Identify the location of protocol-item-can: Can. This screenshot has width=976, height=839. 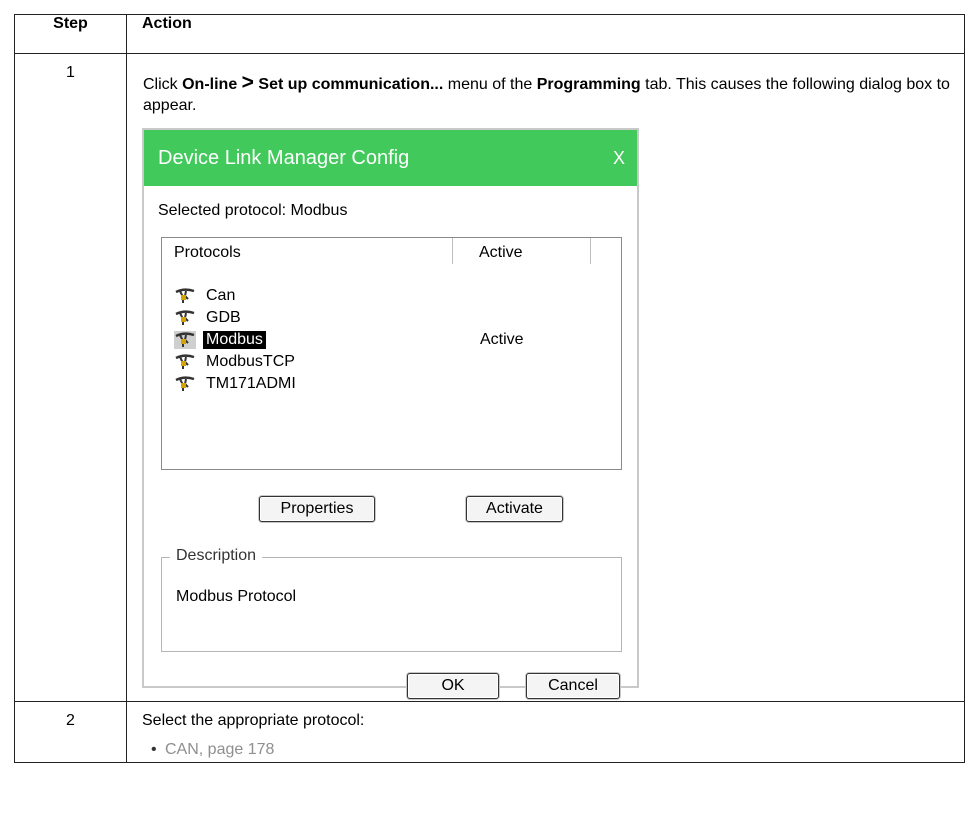
(384, 296).